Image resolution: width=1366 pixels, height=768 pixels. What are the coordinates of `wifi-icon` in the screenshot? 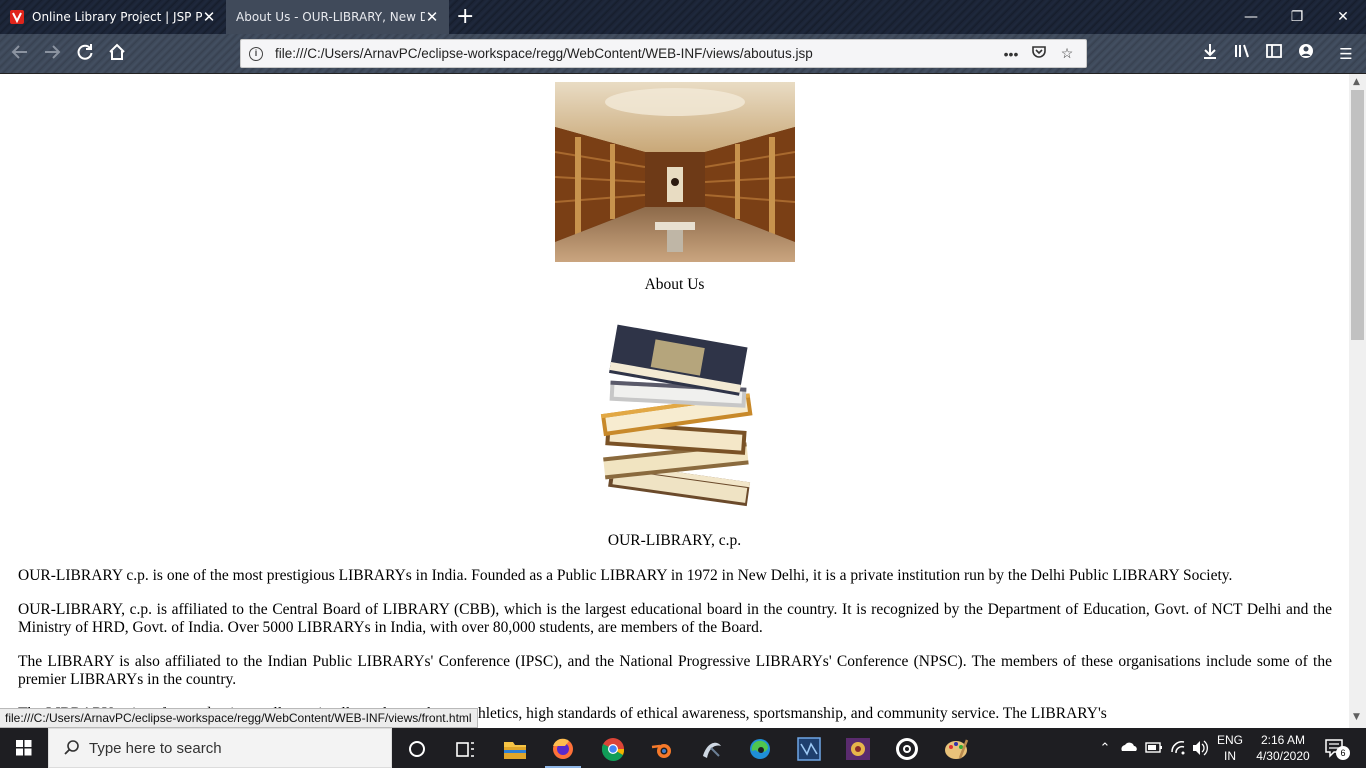 It's located at (1178, 748).